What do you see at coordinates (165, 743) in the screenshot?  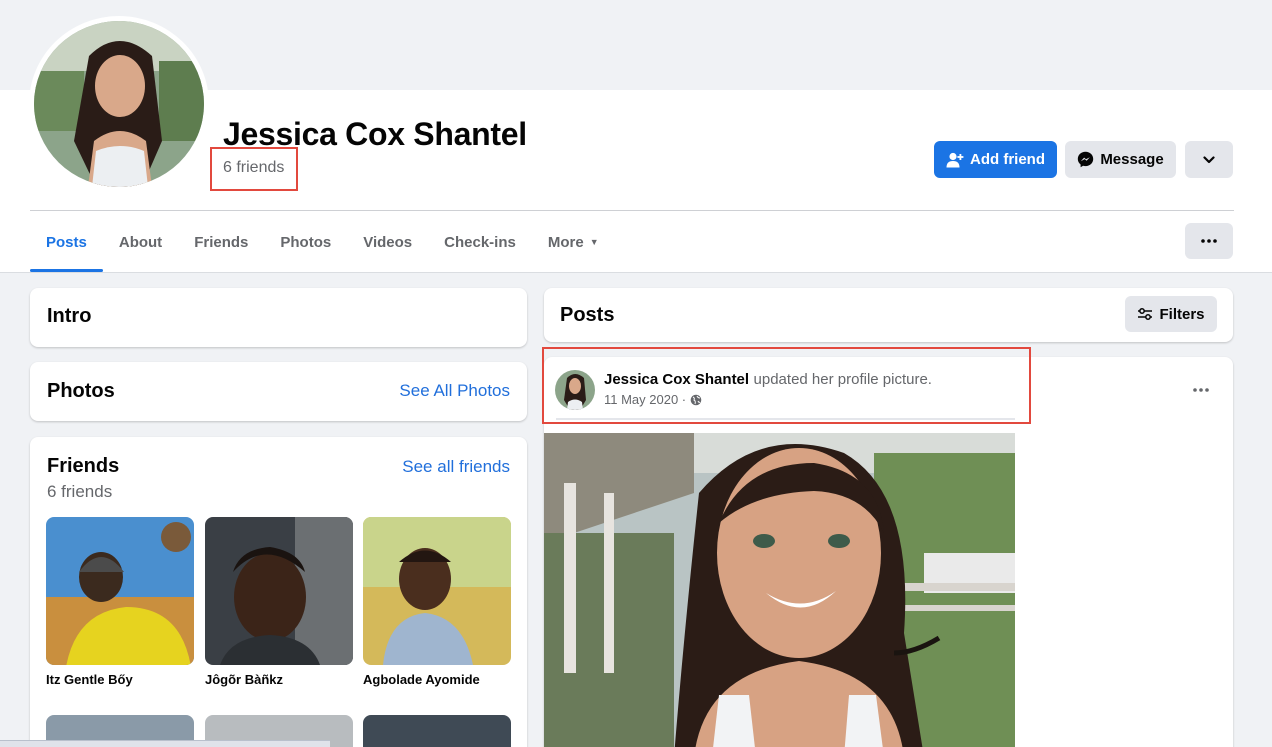 I see `browser-status-bar` at bounding box center [165, 743].